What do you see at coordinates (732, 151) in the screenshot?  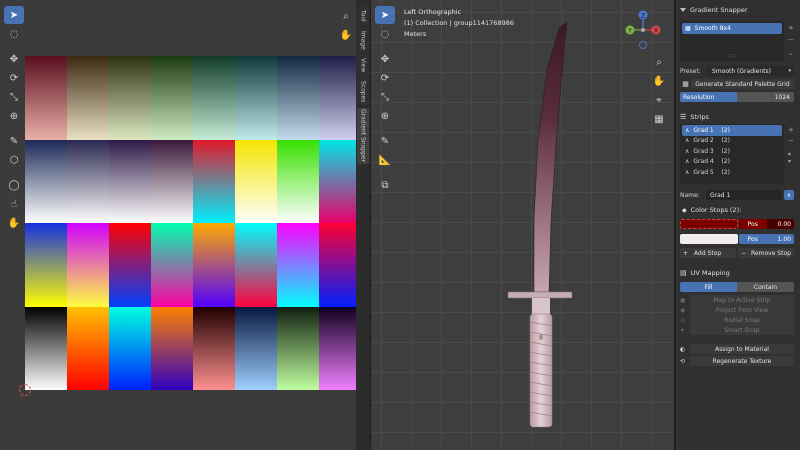 I see `strip-list-item: ∧ Grad 3 (2)` at bounding box center [732, 151].